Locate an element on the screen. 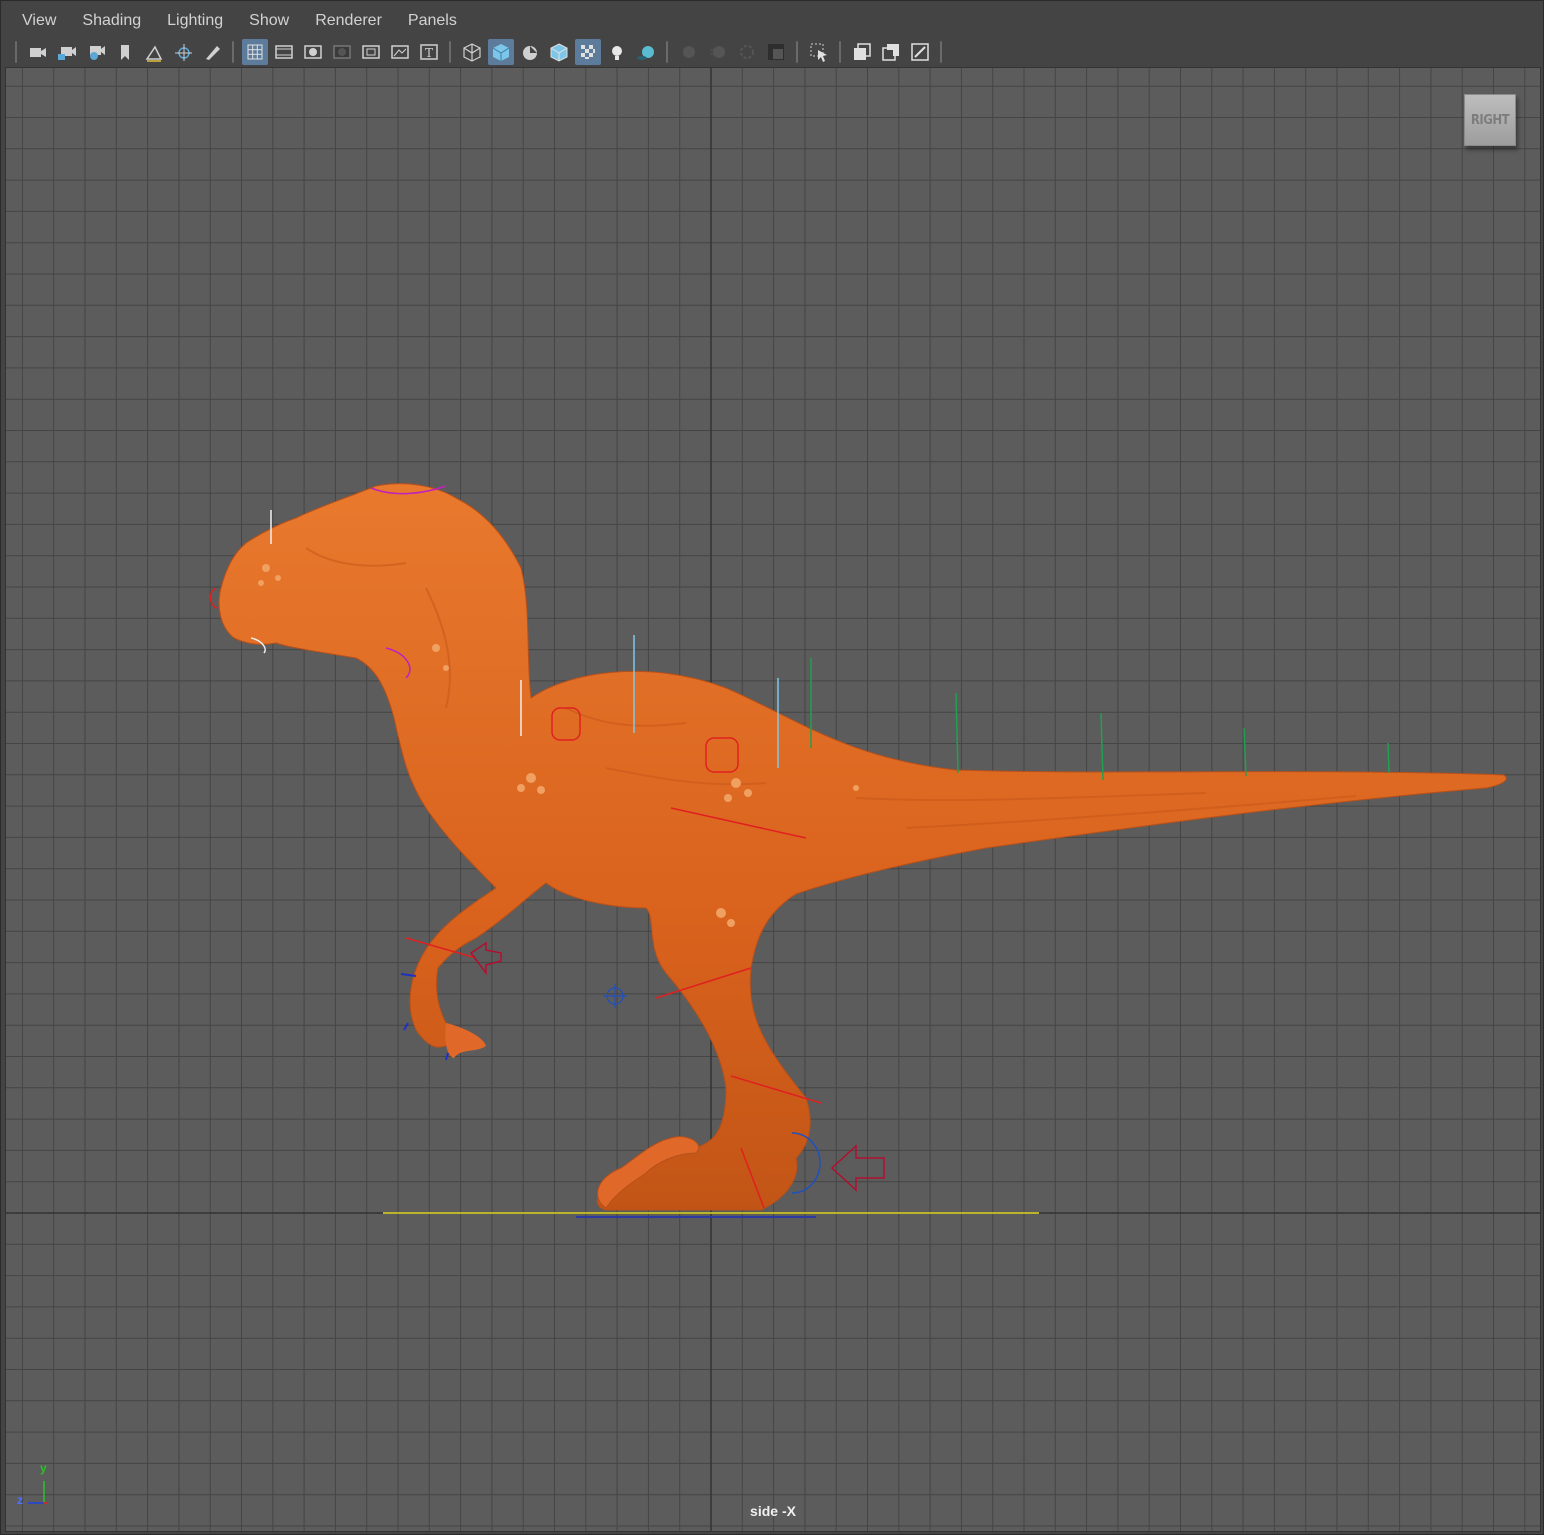 This screenshot has height=1535, width=1544. shadows-button is located at coordinates (646, 52).